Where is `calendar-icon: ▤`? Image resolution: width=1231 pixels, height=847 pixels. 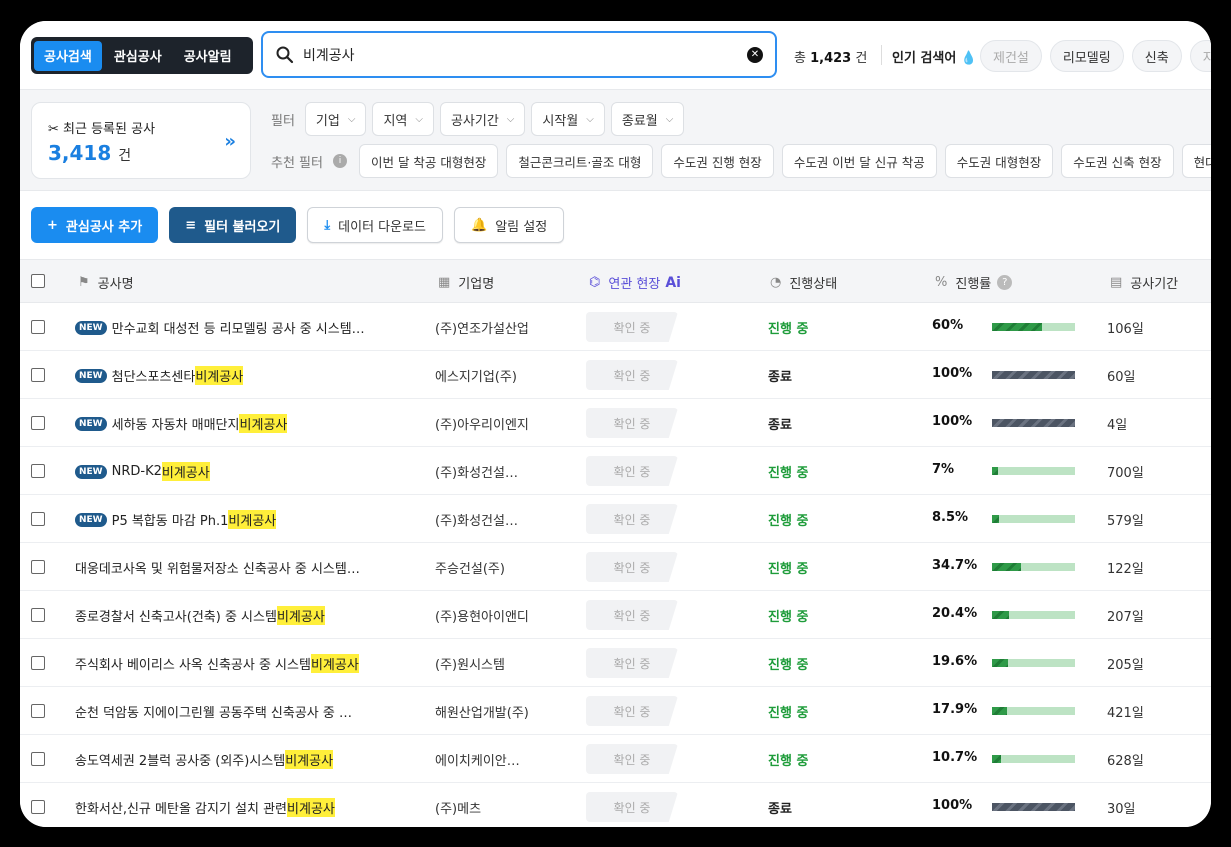 calendar-icon: ▤ is located at coordinates (1116, 282).